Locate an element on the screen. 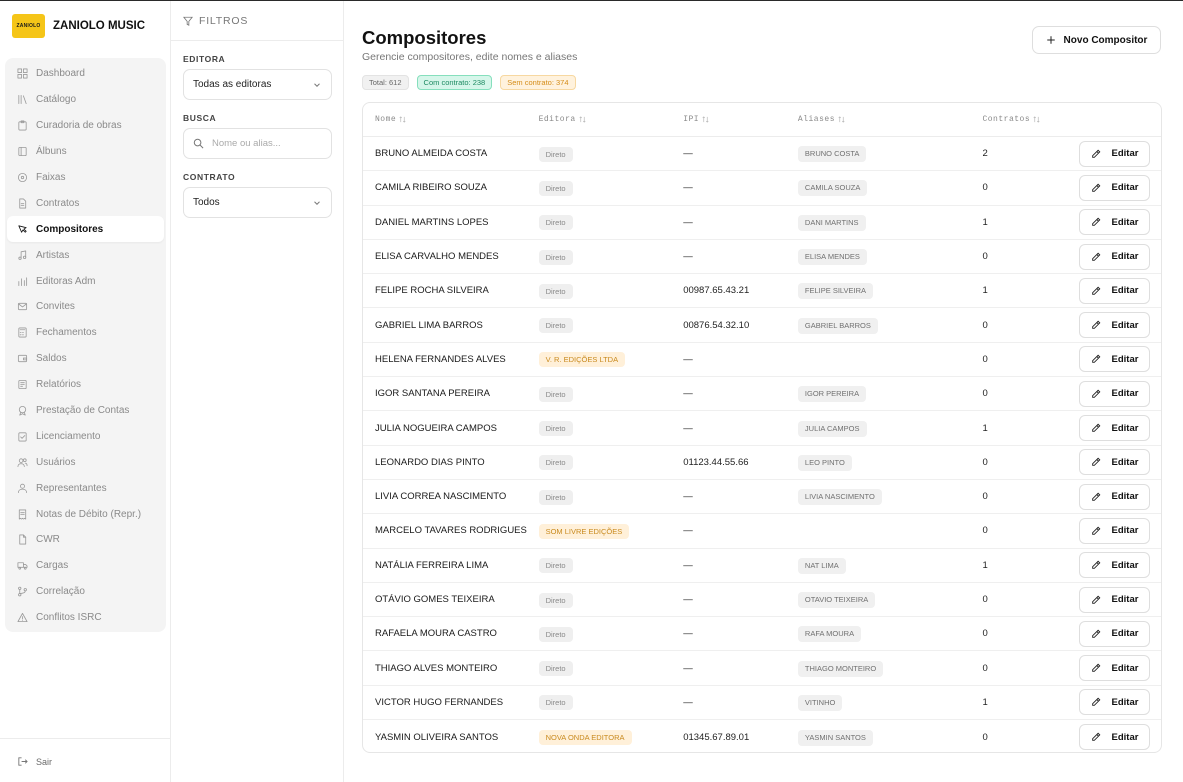 This screenshot has height=782, width=1183. new-composer-button: Novo Compositor is located at coordinates (1096, 40).